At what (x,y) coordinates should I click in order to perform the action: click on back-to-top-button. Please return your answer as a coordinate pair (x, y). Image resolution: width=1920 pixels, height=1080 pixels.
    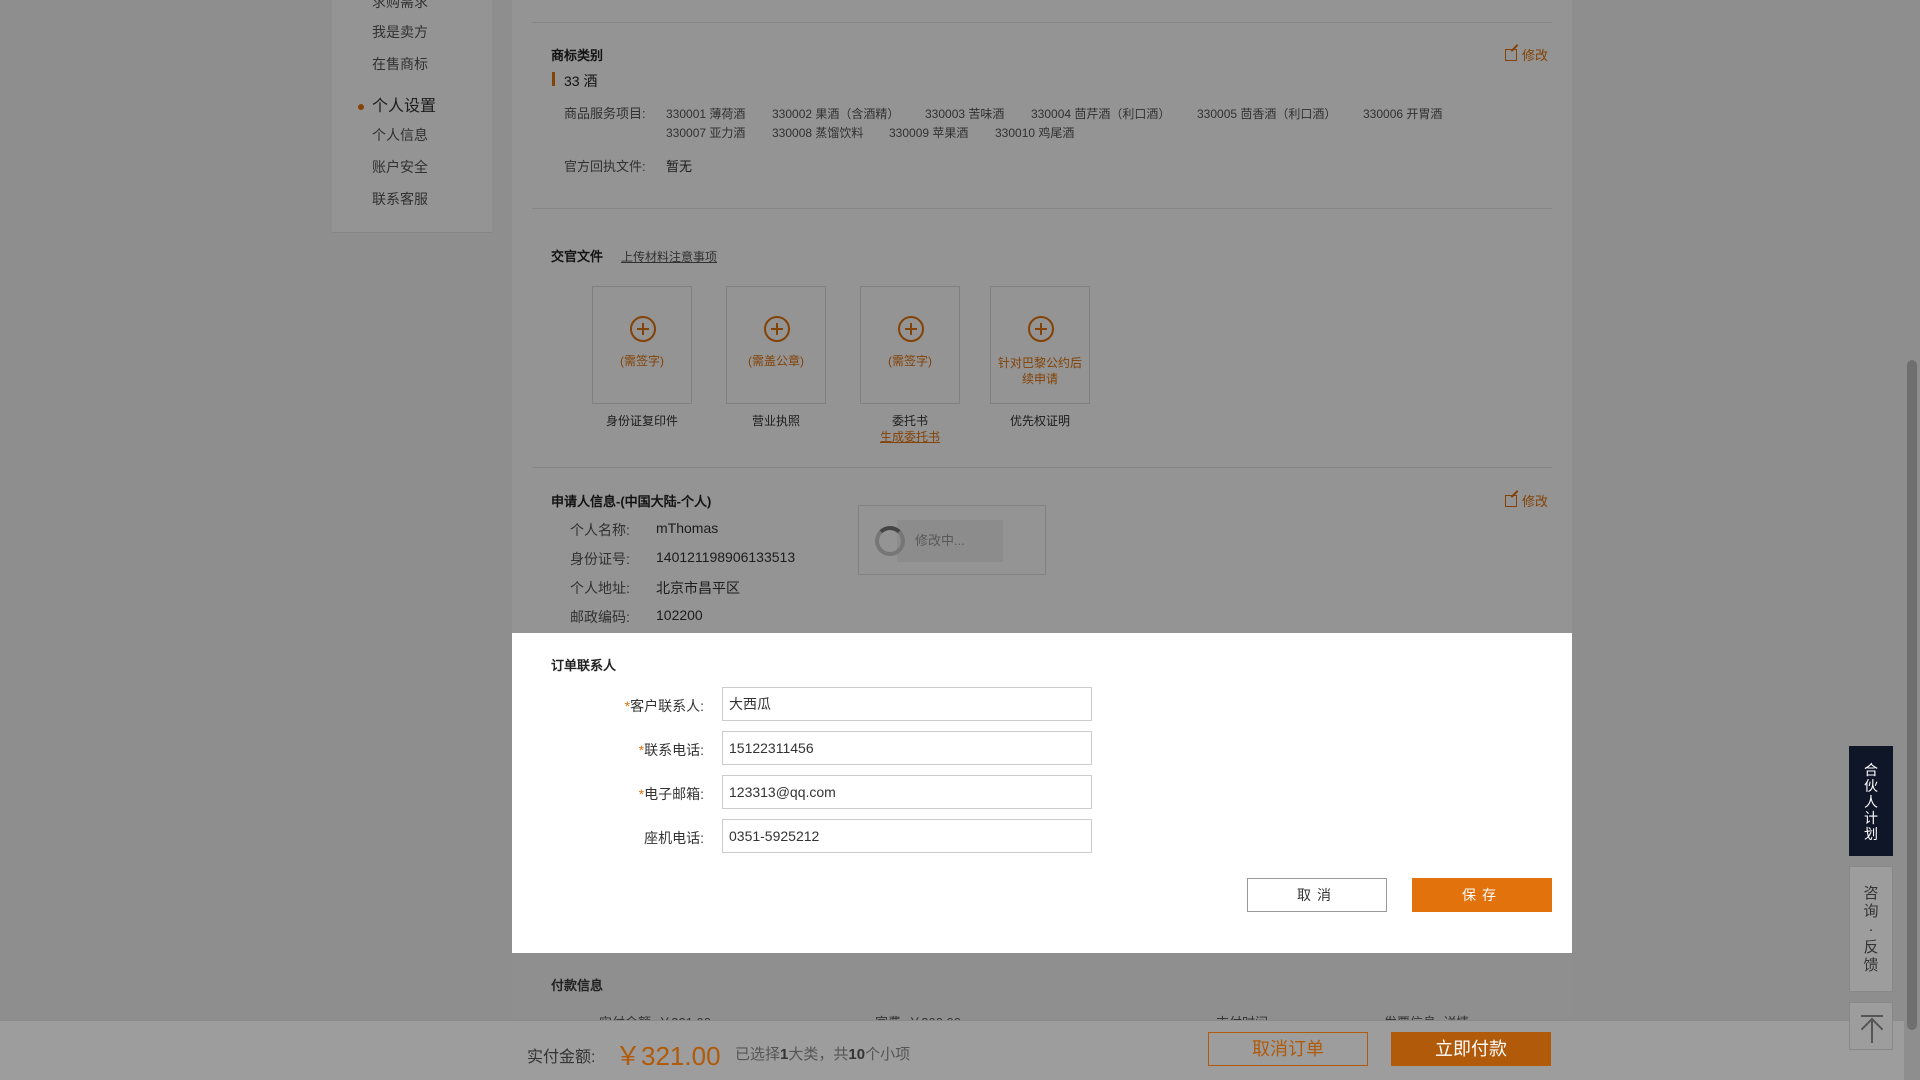
    Looking at the image, I should click on (1871, 1026).